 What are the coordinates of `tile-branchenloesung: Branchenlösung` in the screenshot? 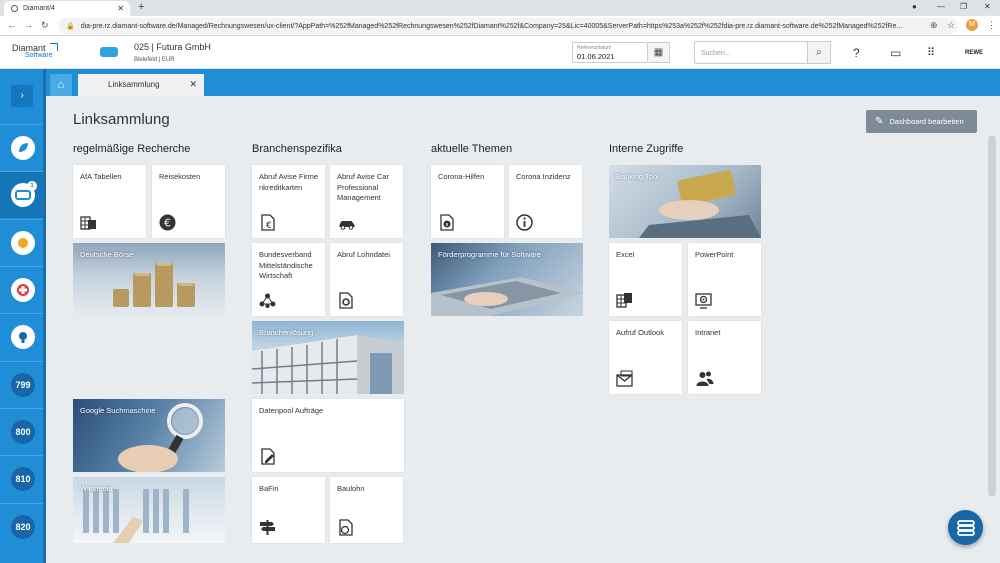 It's located at (328, 357).